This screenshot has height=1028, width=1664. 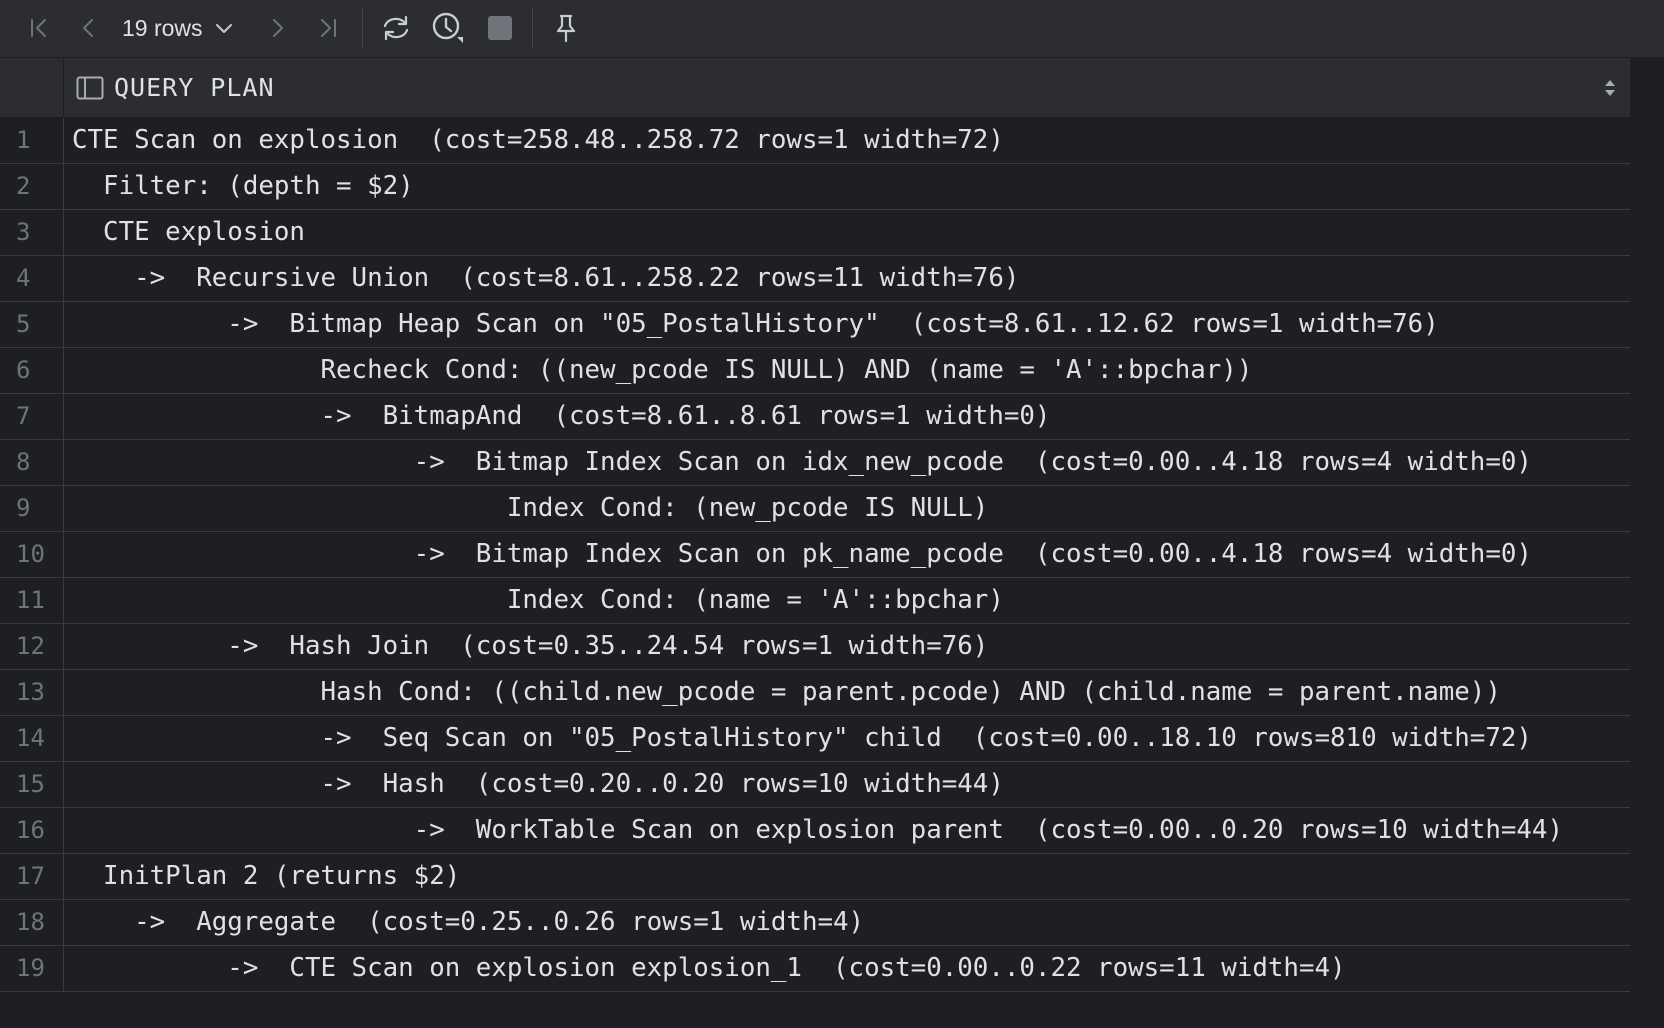 What do you see at coordinates (90, 88) in the screenshot?
I see `column-type-icon` at bounding box center [90, 88].